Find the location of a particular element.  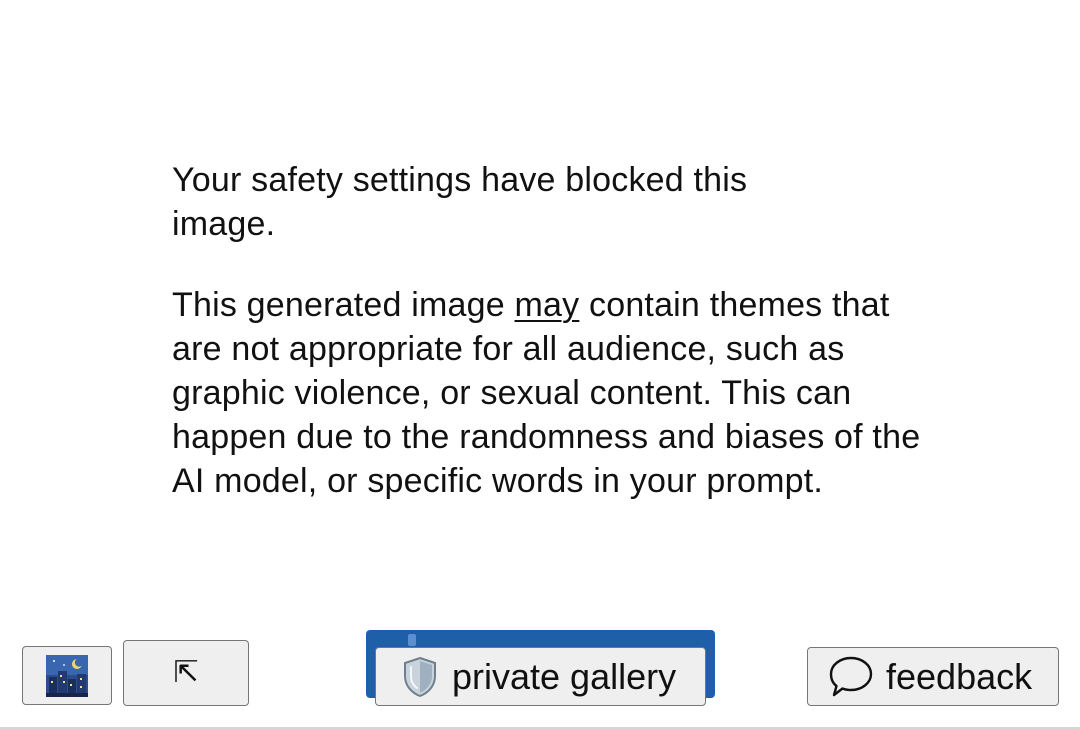

explanation-text-start: This generated image is located at coordinates (343, 305).